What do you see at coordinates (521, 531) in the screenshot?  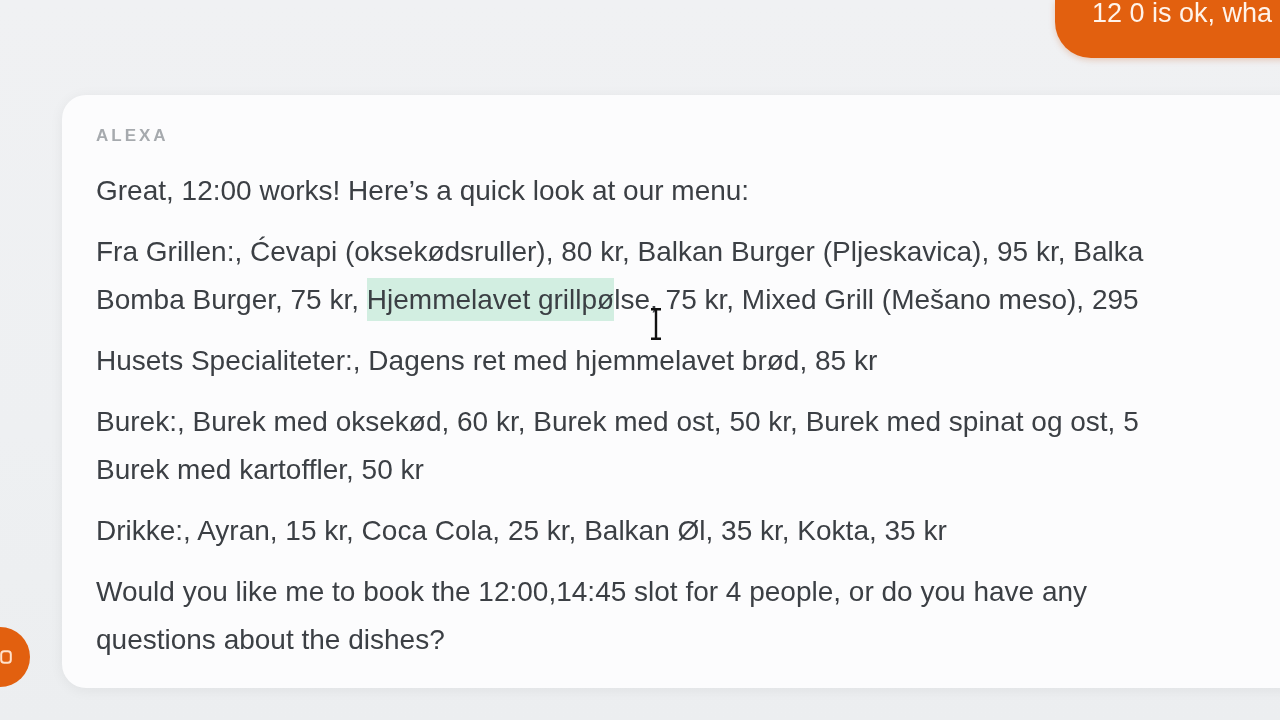 I see `message-paragraph: Drikke:, Ayran, 15 kr, Coca Cola, 25 kr, Balkan Øl, 35 kr, Kokta, 35 kr` at bounding box center [521, 531].